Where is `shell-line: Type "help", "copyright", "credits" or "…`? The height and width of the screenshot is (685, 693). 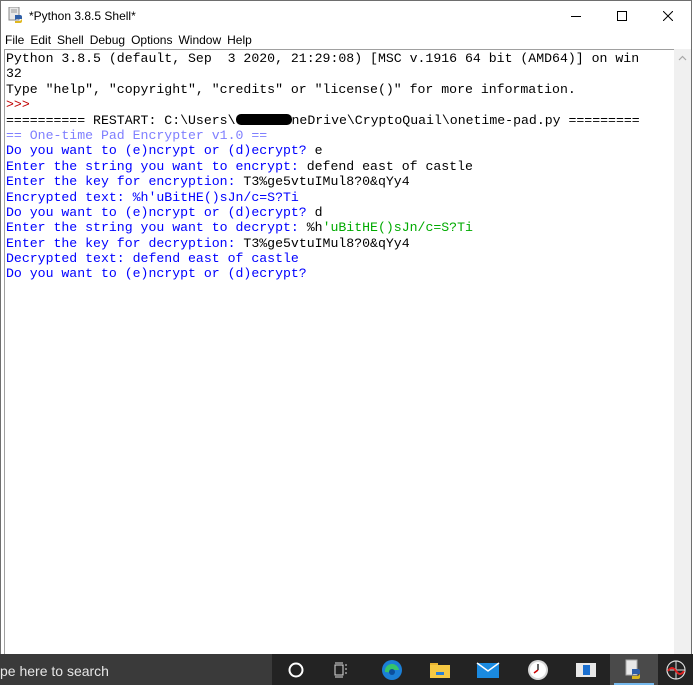 shell-line: Type "help", "copyright", "credits" or "… is located at coordinates (323, 89).